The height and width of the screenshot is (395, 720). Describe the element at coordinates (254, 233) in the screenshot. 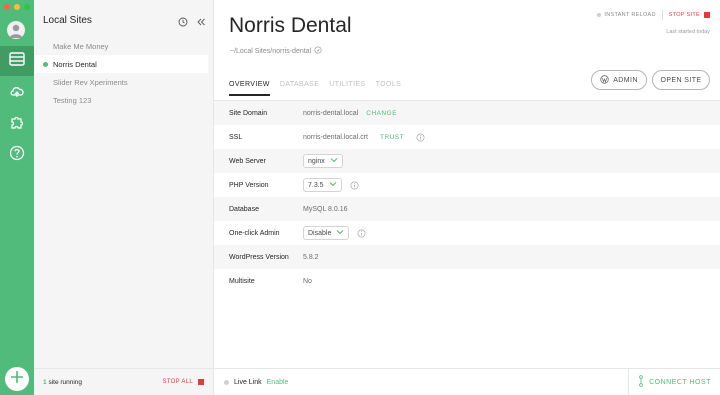

I see `row-label: One-click Admin` at that location.